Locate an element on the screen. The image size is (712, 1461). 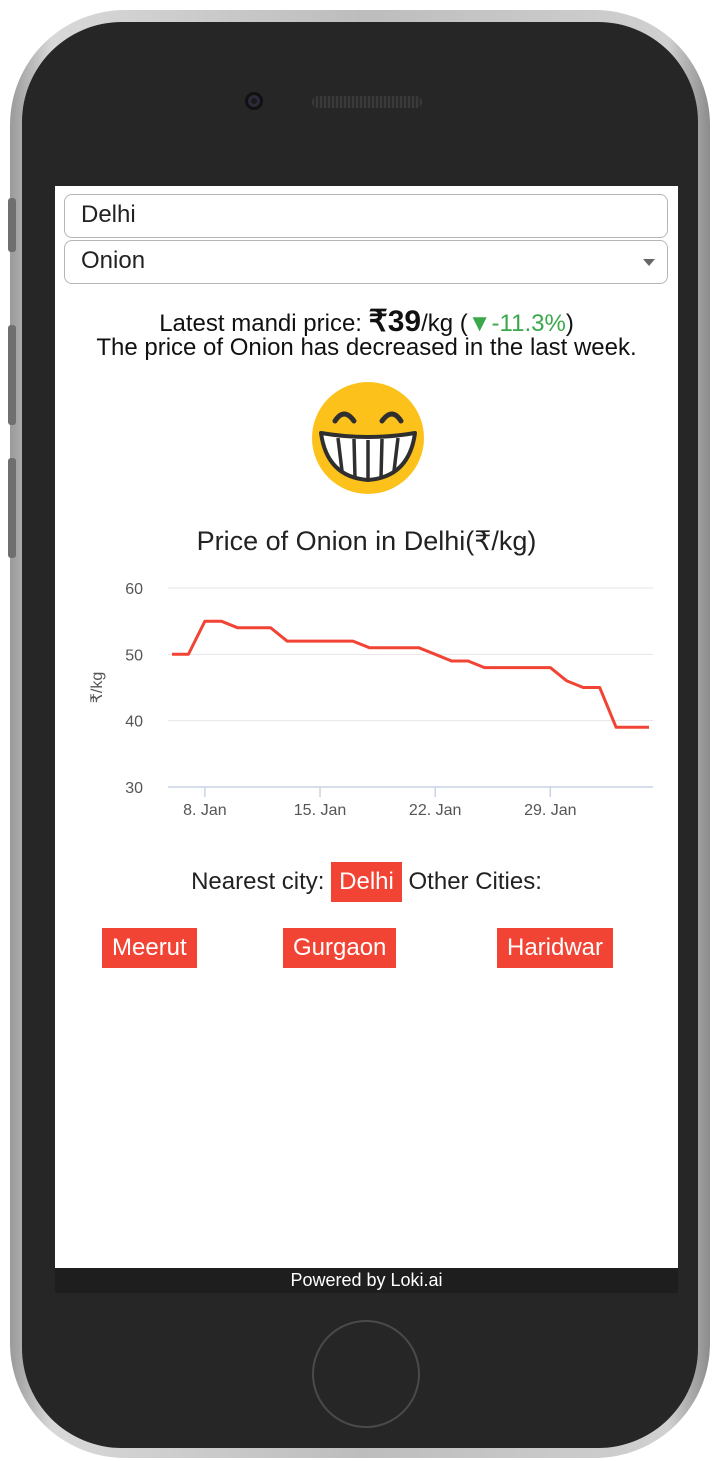
down-arrow-icon: ▼ is located at coordinates (479, 323).